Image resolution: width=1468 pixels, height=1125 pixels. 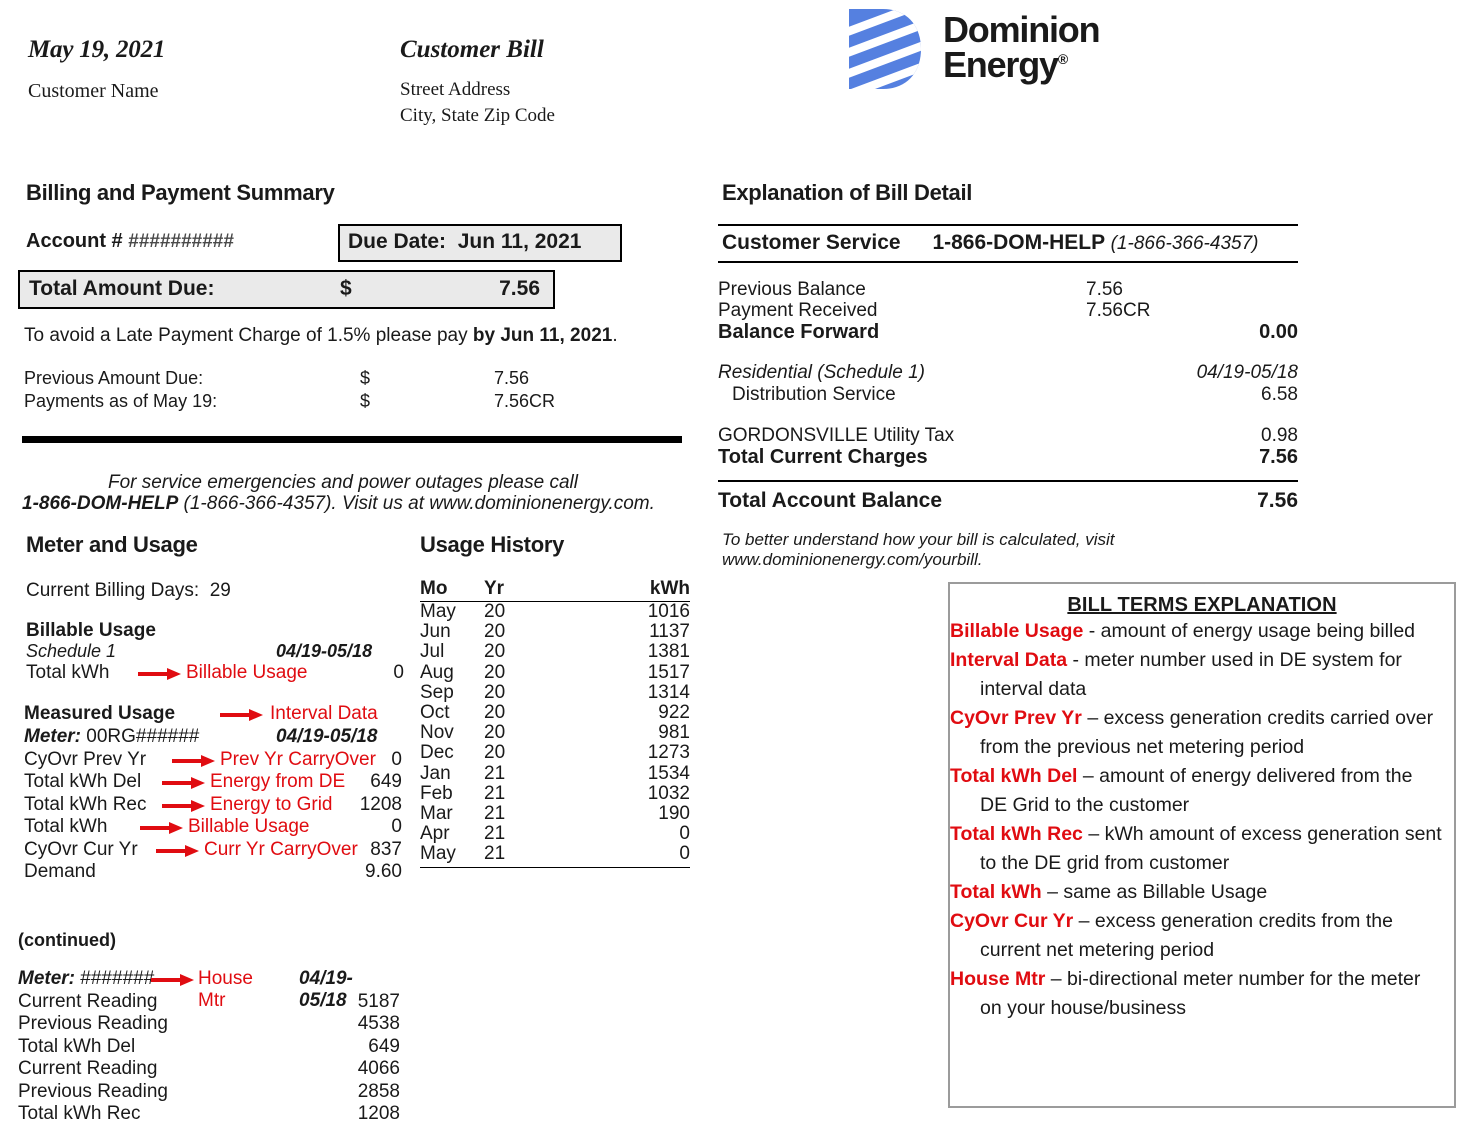 What do you see at coordinates (66, 827) in the screenshot?
I see `measured-usage-row-label: Total kWh` at bounding box center [66, 827].